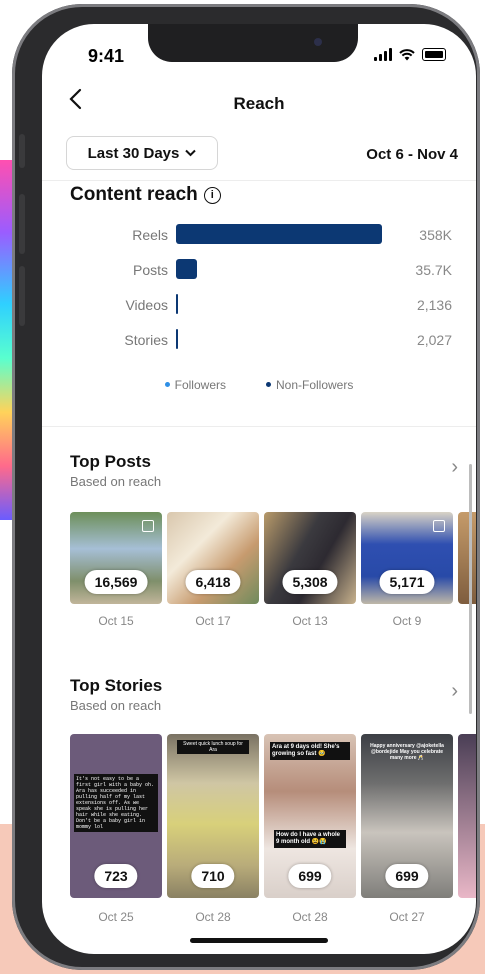  What do you see at coordinates (116, 481) in the screenshot?
I see `top-posts-subtitle: Based on reach` at bounding box center [116, 481].